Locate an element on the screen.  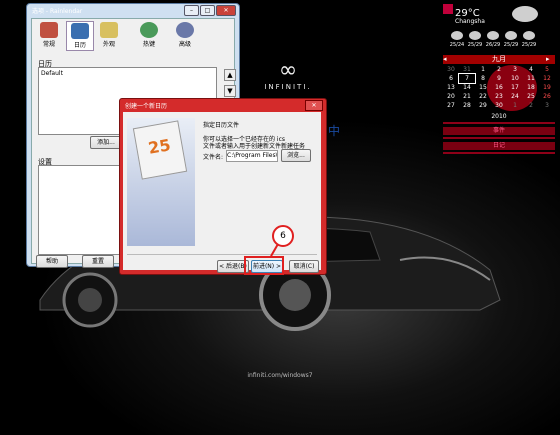
brand-logo: ∞ INFINITI. is located at coordinates (288, 75).